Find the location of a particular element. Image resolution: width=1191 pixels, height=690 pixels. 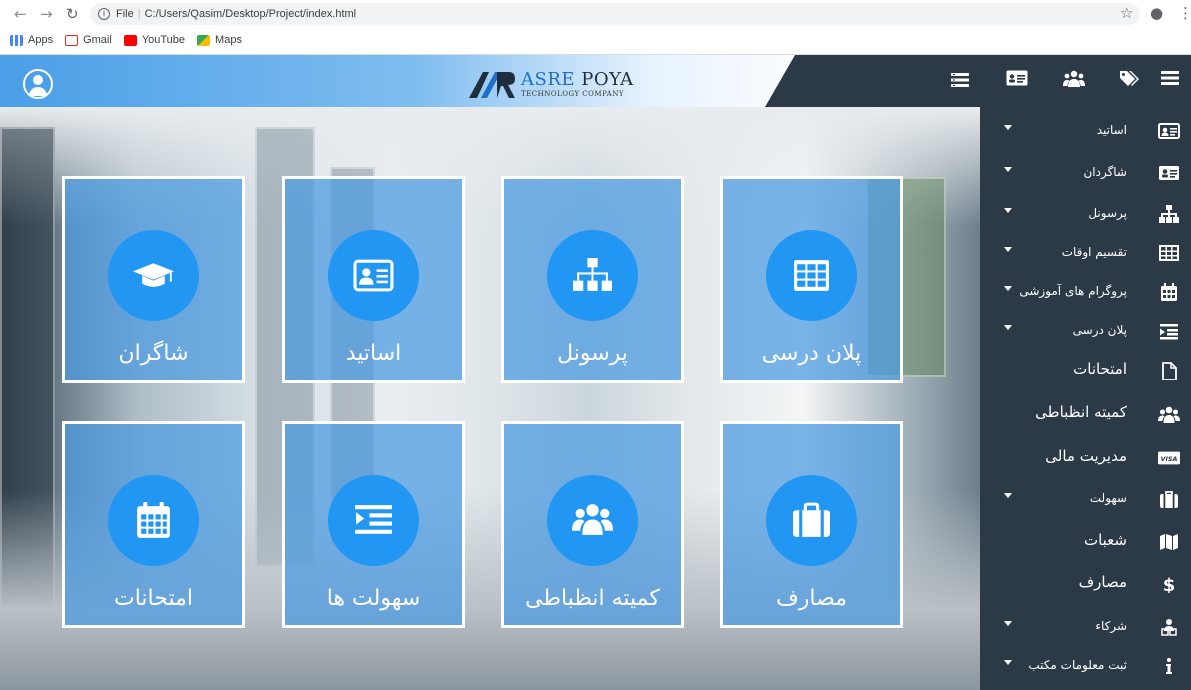

sidebar-item-timetable: تقسیم اوقات is located at coordinates (1085, 253).